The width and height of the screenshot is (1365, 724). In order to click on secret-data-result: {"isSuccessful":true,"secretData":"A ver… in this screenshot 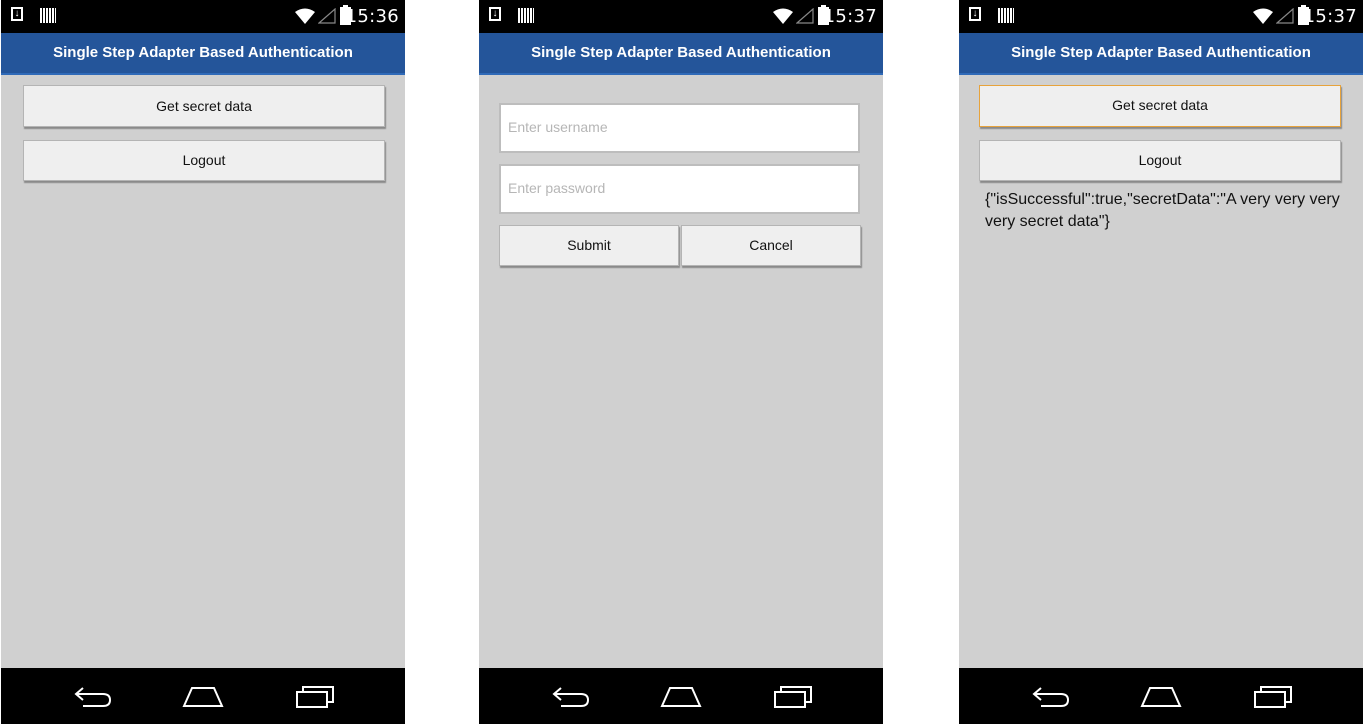, I will do `click(1162, 210)`.